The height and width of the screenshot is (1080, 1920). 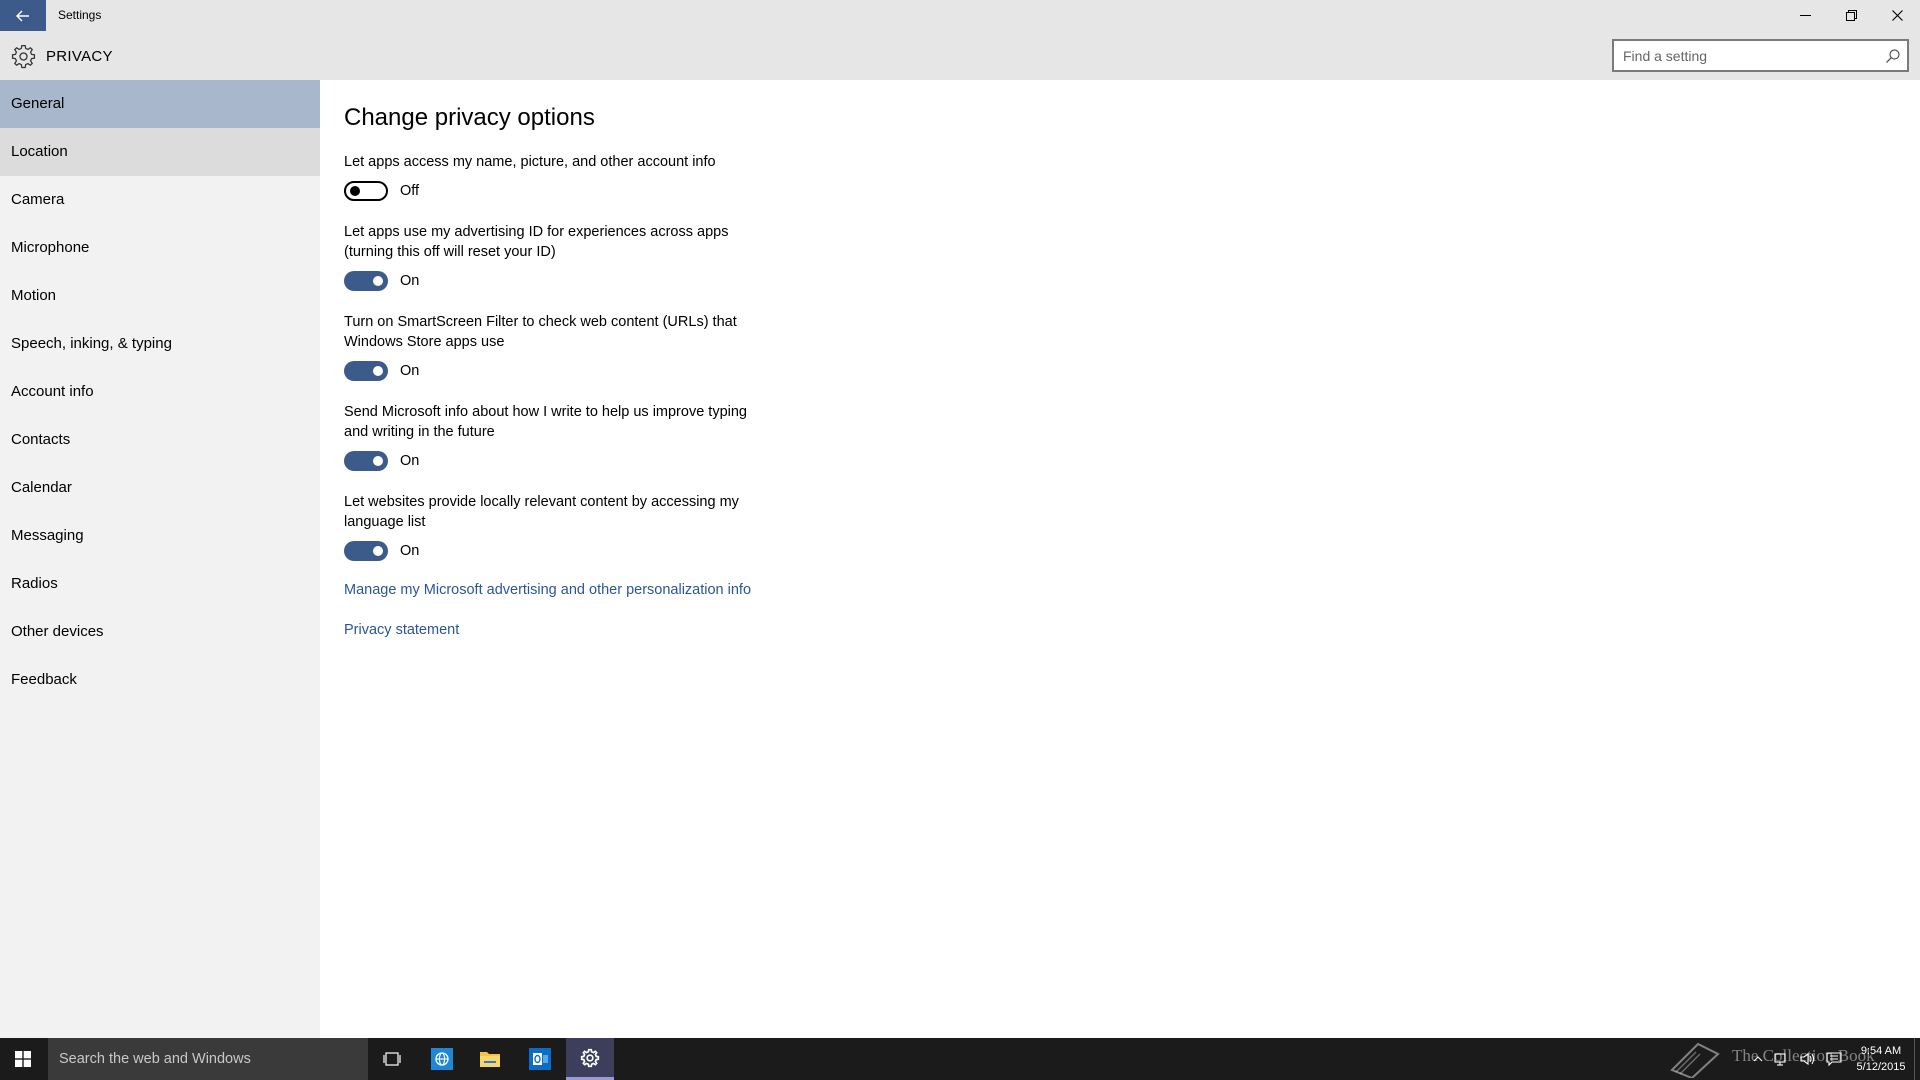 I want to click on restore-button, so click(x=1851, y=15).